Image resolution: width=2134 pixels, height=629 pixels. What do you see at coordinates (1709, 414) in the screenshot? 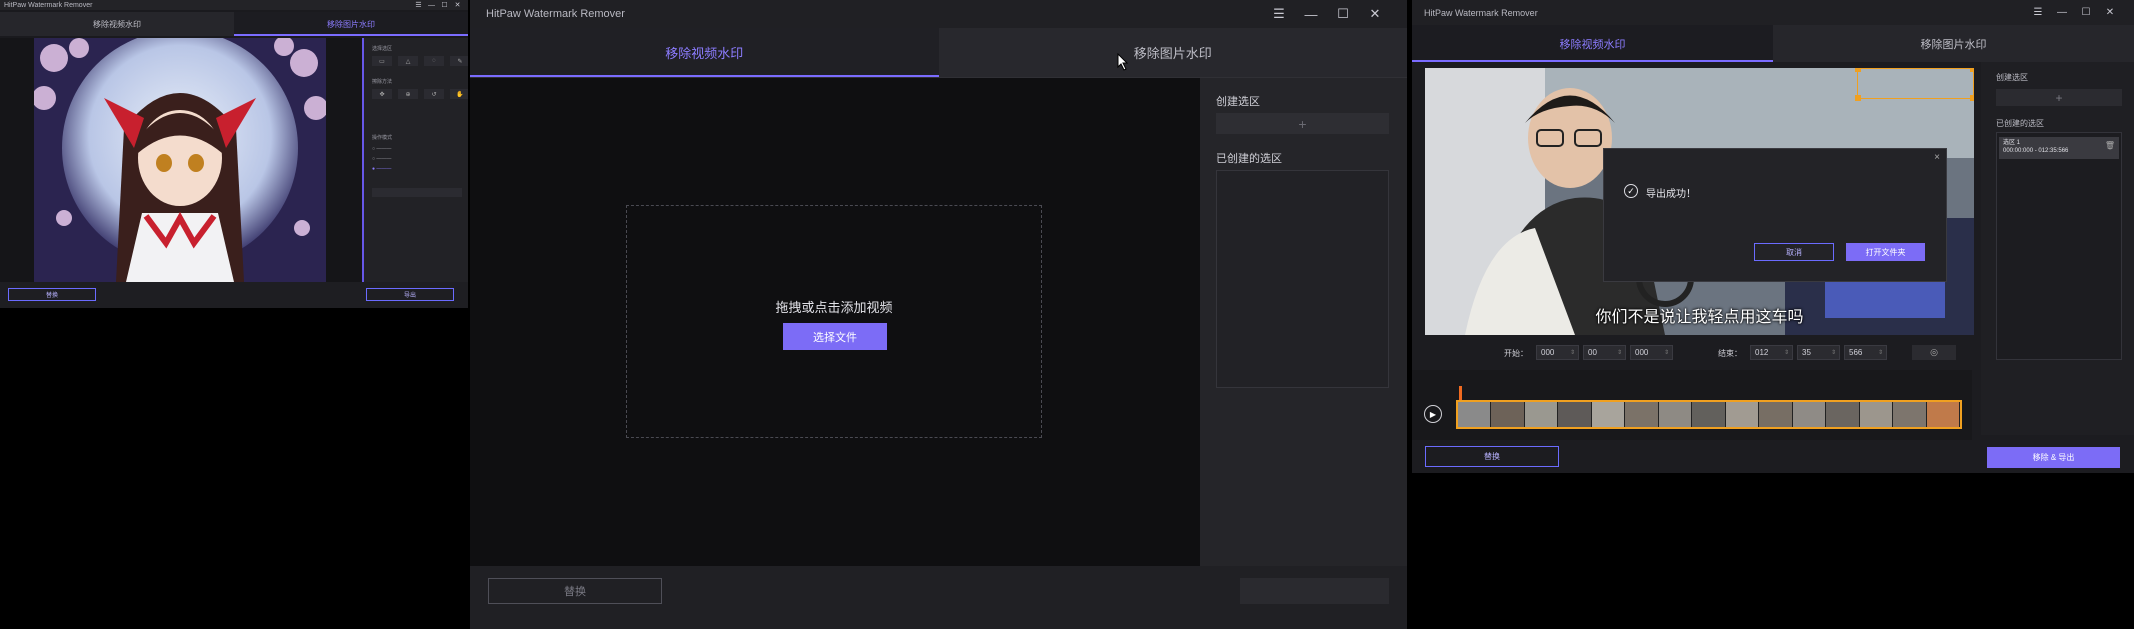
I see `timeline-strip` at bounding box center [1709, 414].